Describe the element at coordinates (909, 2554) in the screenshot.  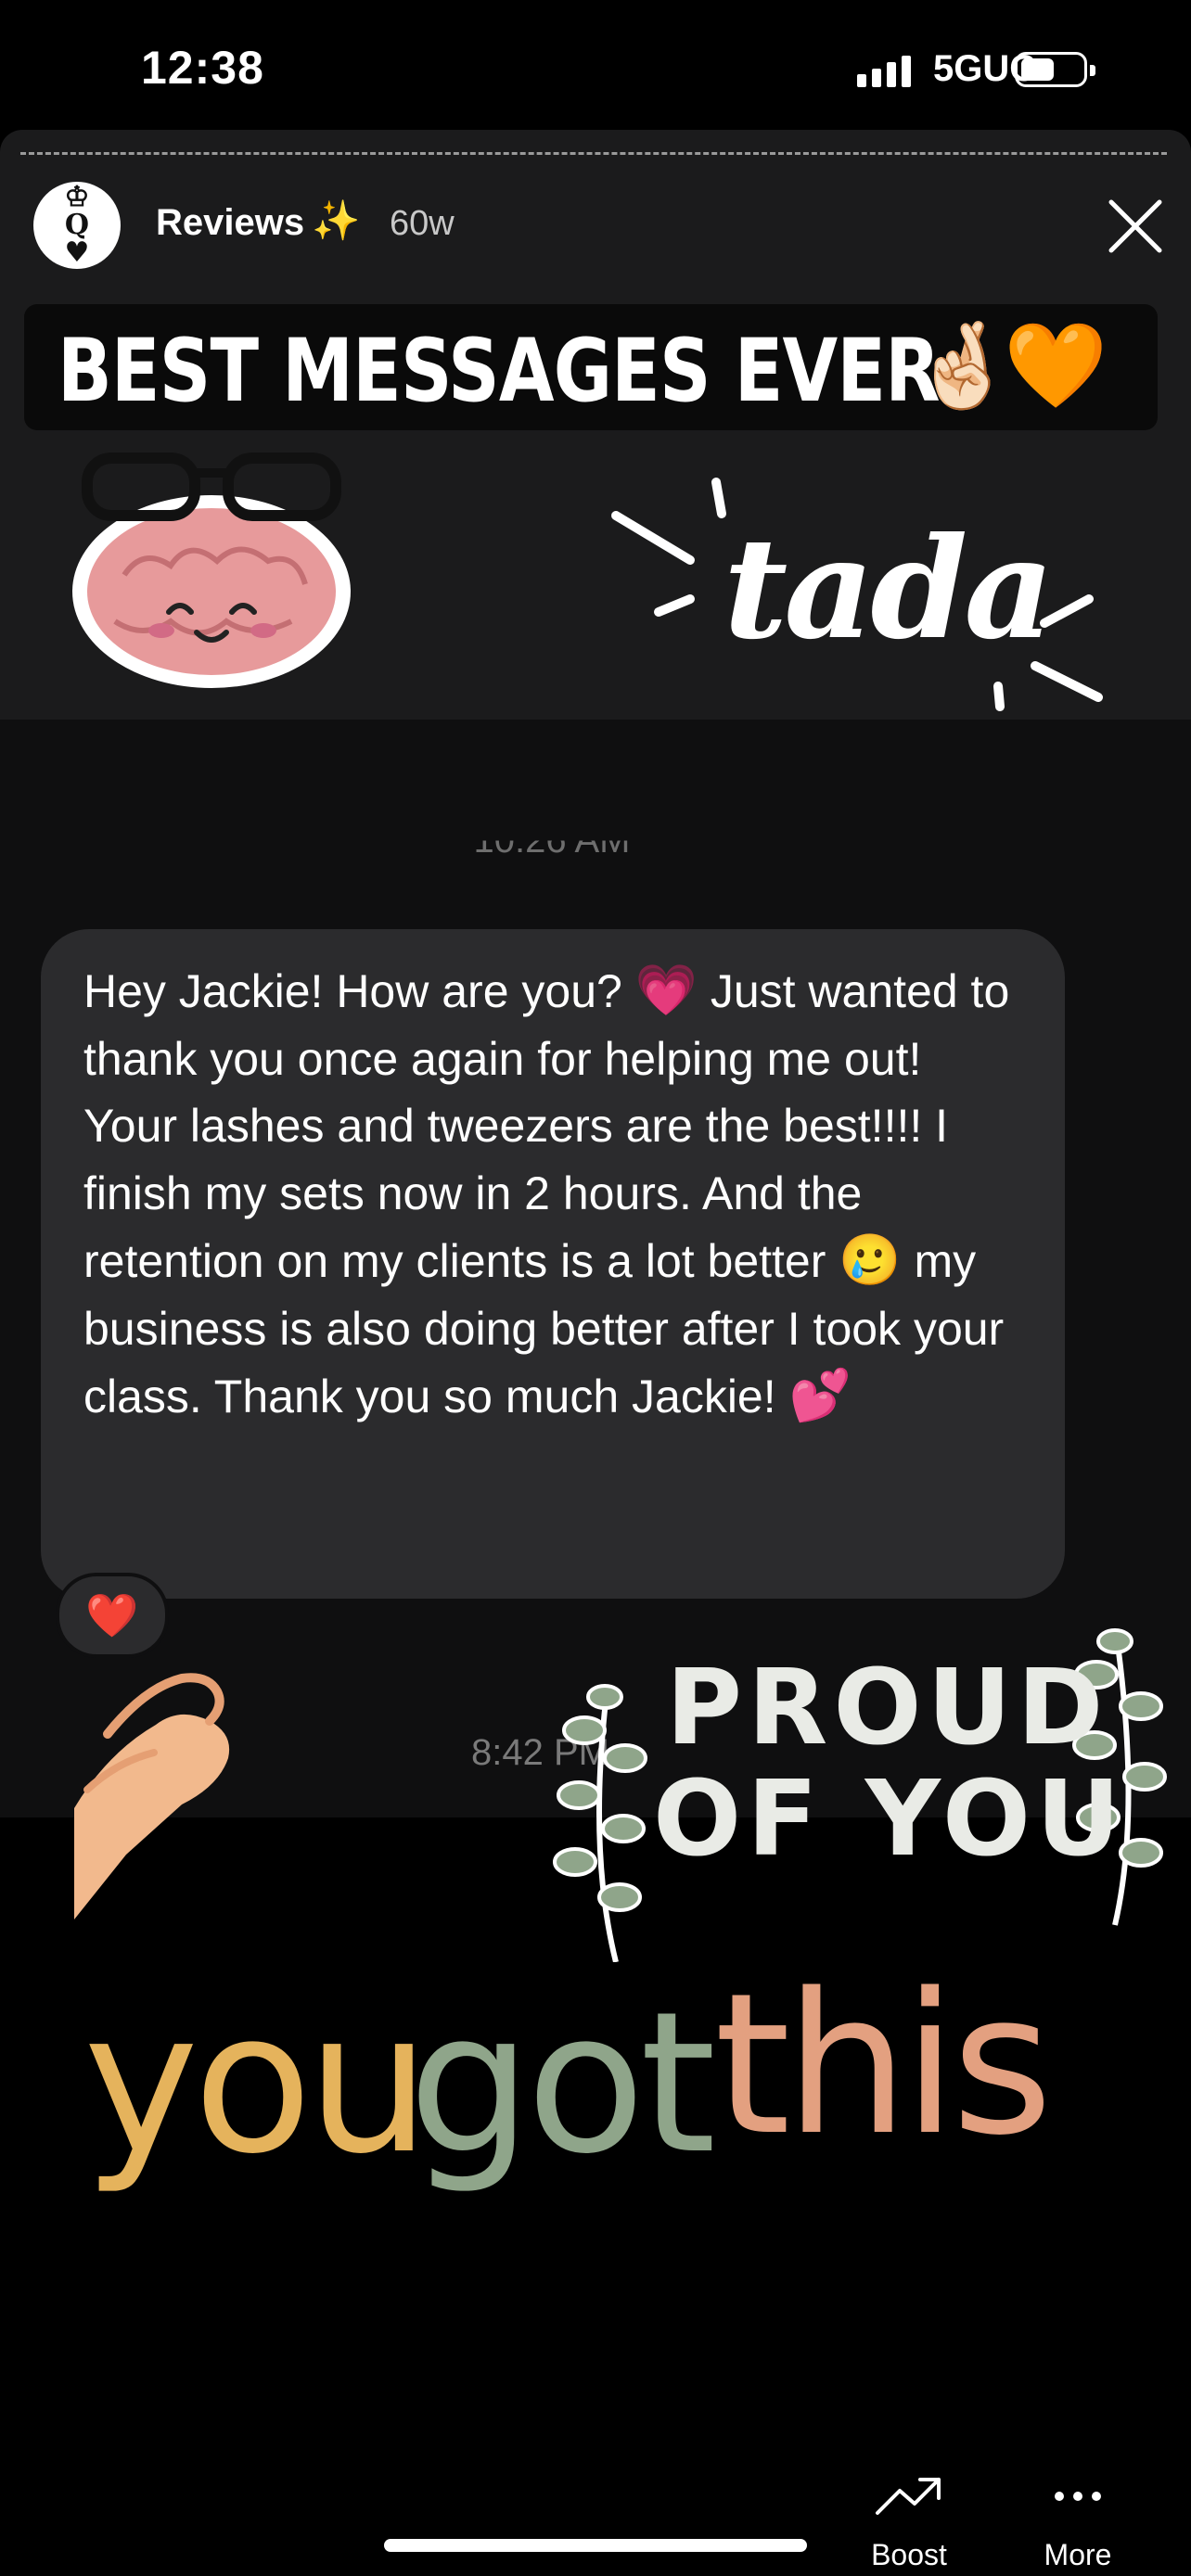
I see `boost-label: Boost` at that location.